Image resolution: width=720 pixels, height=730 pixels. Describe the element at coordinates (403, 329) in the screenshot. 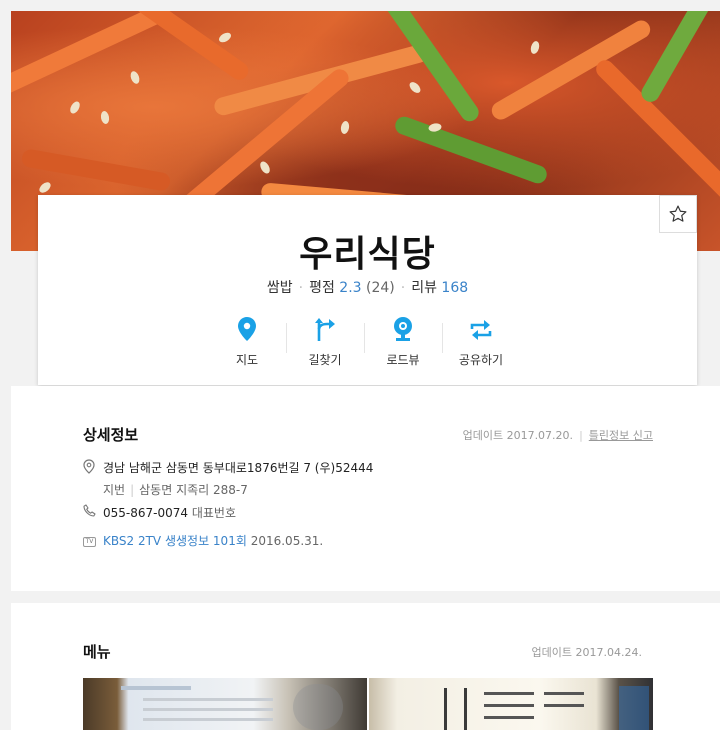

I see `roadview-icon` at that location.